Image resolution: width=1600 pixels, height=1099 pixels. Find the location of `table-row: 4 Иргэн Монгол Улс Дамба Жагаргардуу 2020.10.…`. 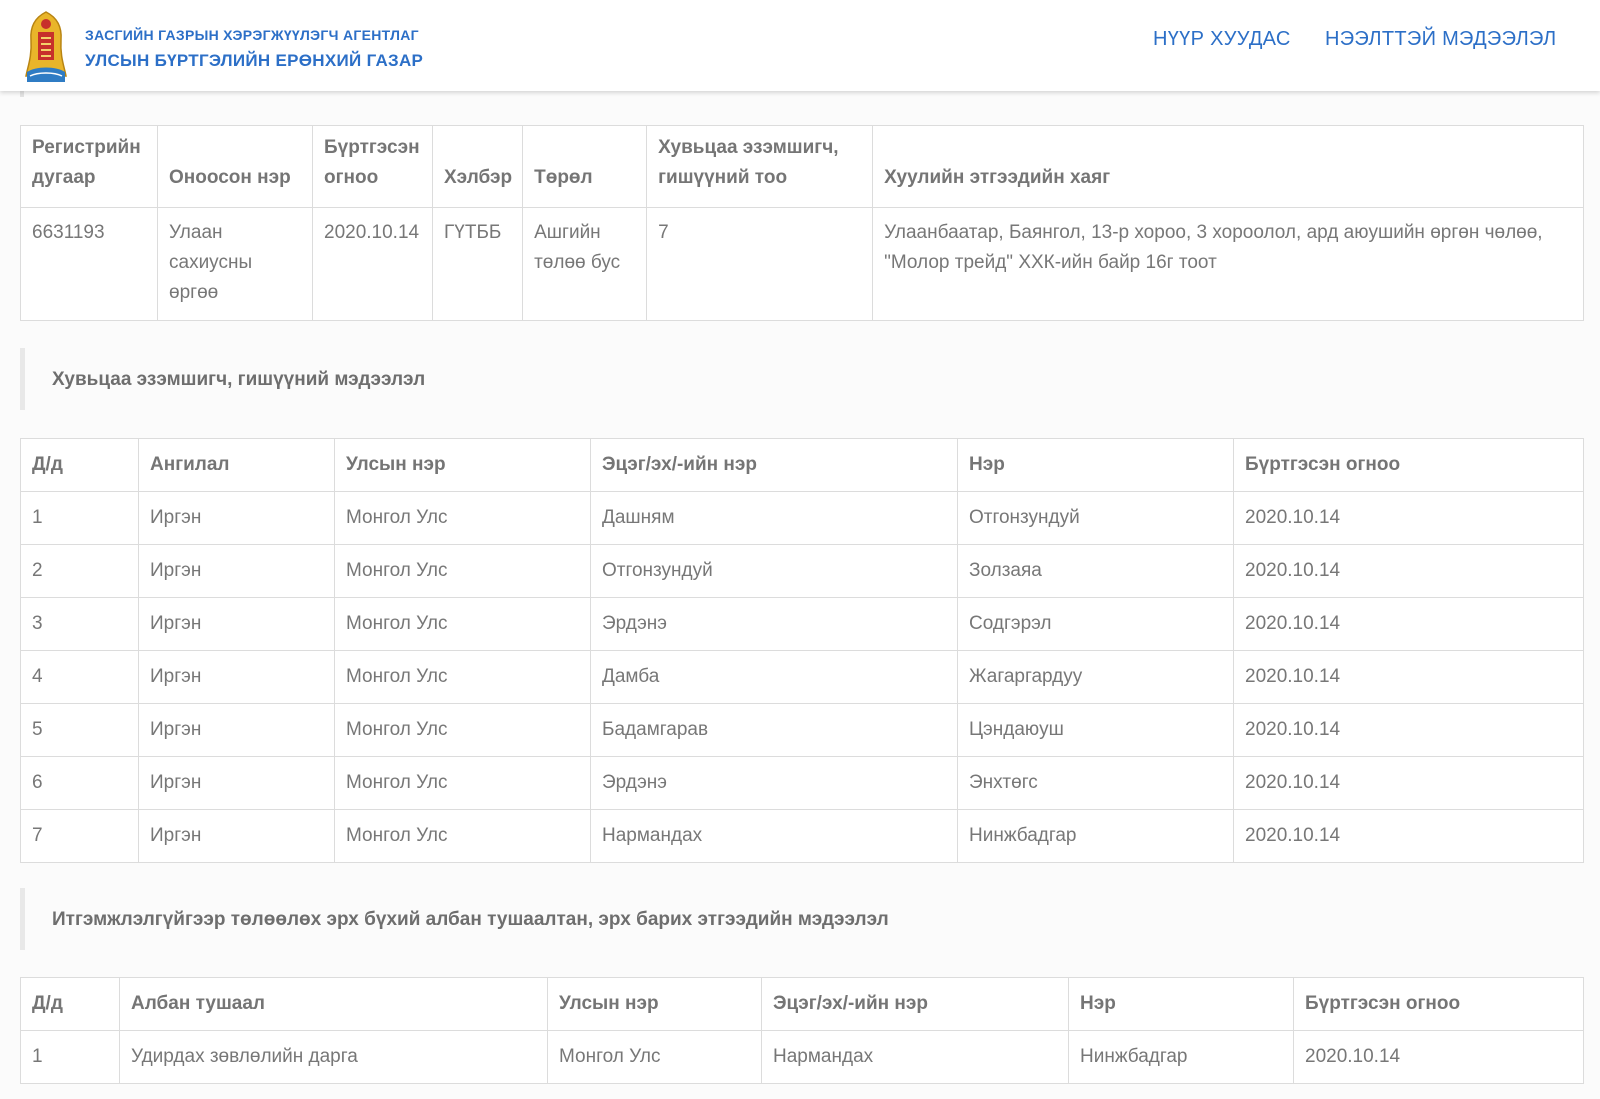

table-row: 4 Иргэн Монгол Улс Дамба Жагаргардуу 2020.10.… is located at coordinates (802, 677).